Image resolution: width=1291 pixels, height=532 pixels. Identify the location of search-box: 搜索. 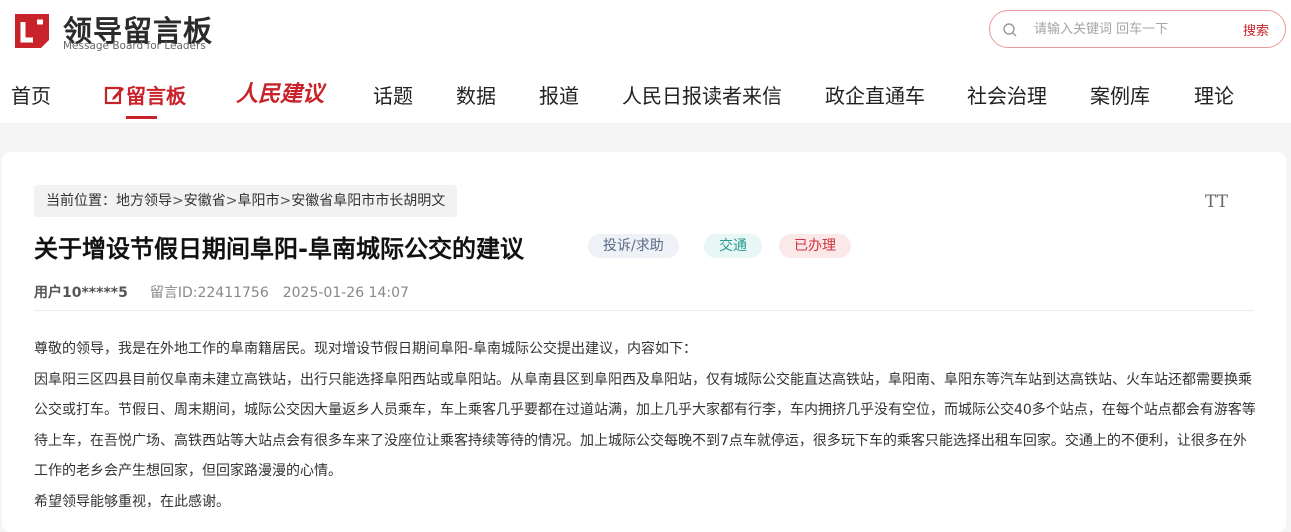
(1137, 29).